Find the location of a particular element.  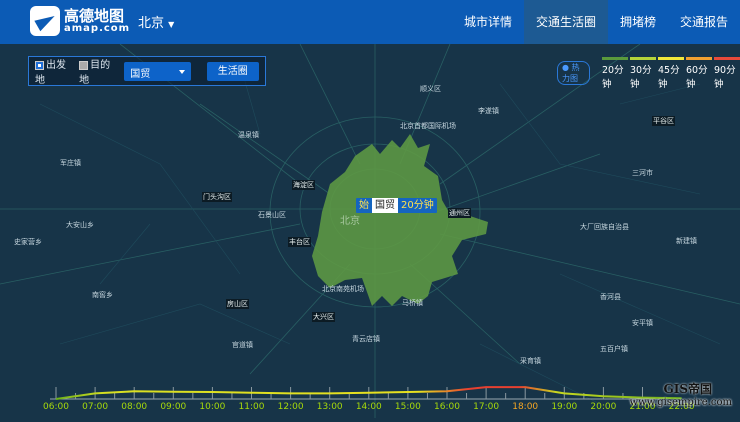

logo-cn: 高德地图 is located at coordinates (94, 15).